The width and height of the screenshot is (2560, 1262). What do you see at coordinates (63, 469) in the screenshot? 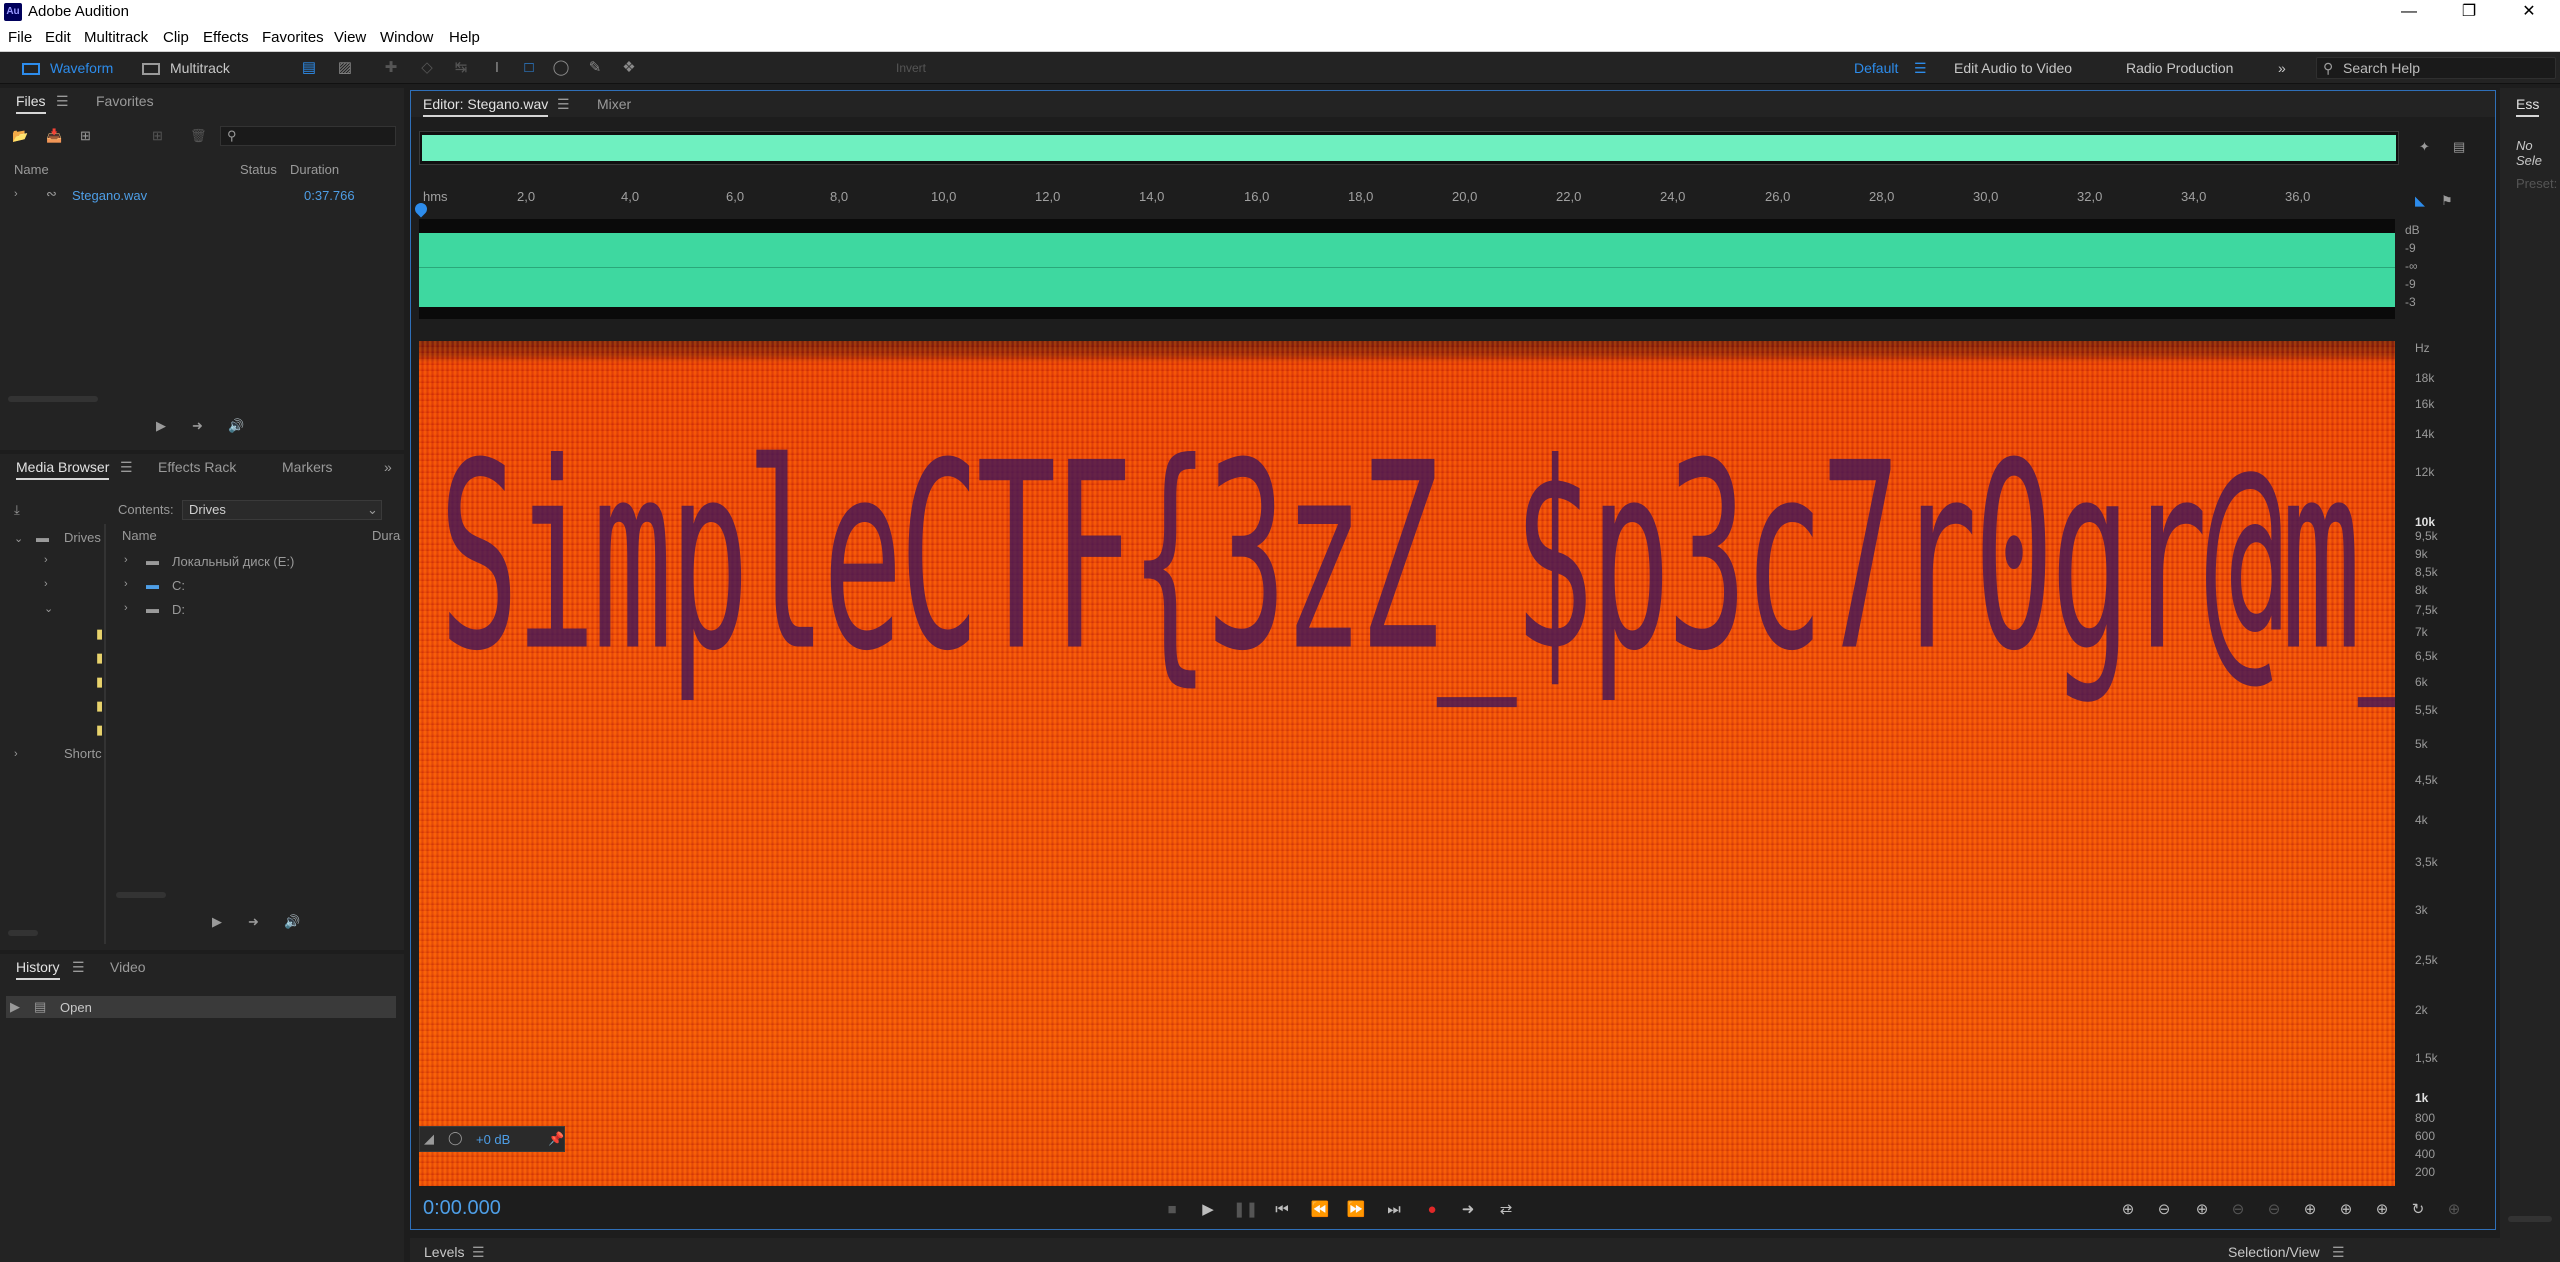
I see `tab-media-browser: Media Browser` at bounding box center [63, 469].